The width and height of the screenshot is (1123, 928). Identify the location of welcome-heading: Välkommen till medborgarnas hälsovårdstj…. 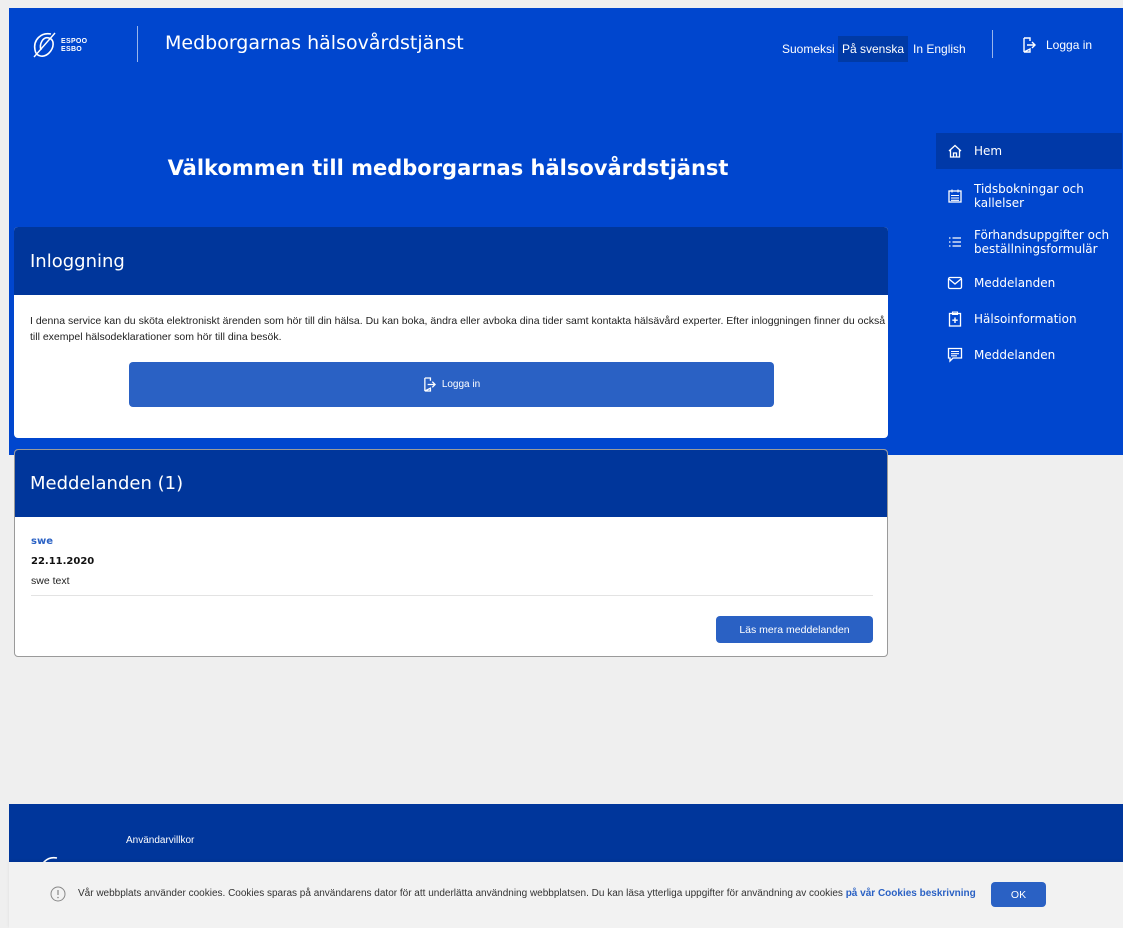
(448, 168).